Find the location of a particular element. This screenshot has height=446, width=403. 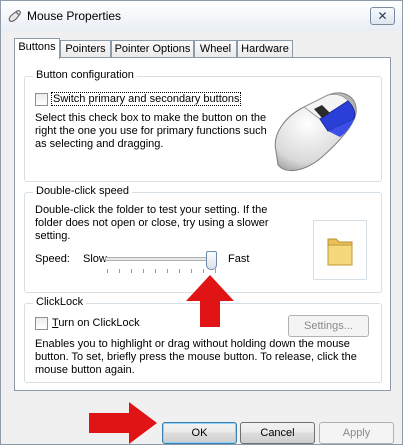

close-icon: ✕ is located at coordinates (382, 16).